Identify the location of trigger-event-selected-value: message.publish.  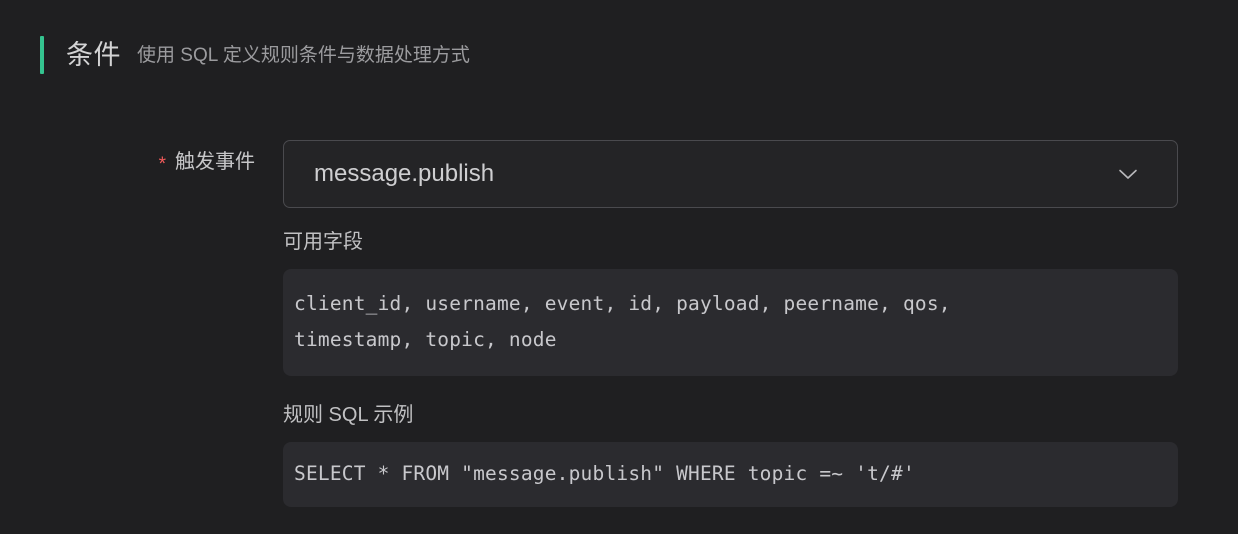
(404, 174).